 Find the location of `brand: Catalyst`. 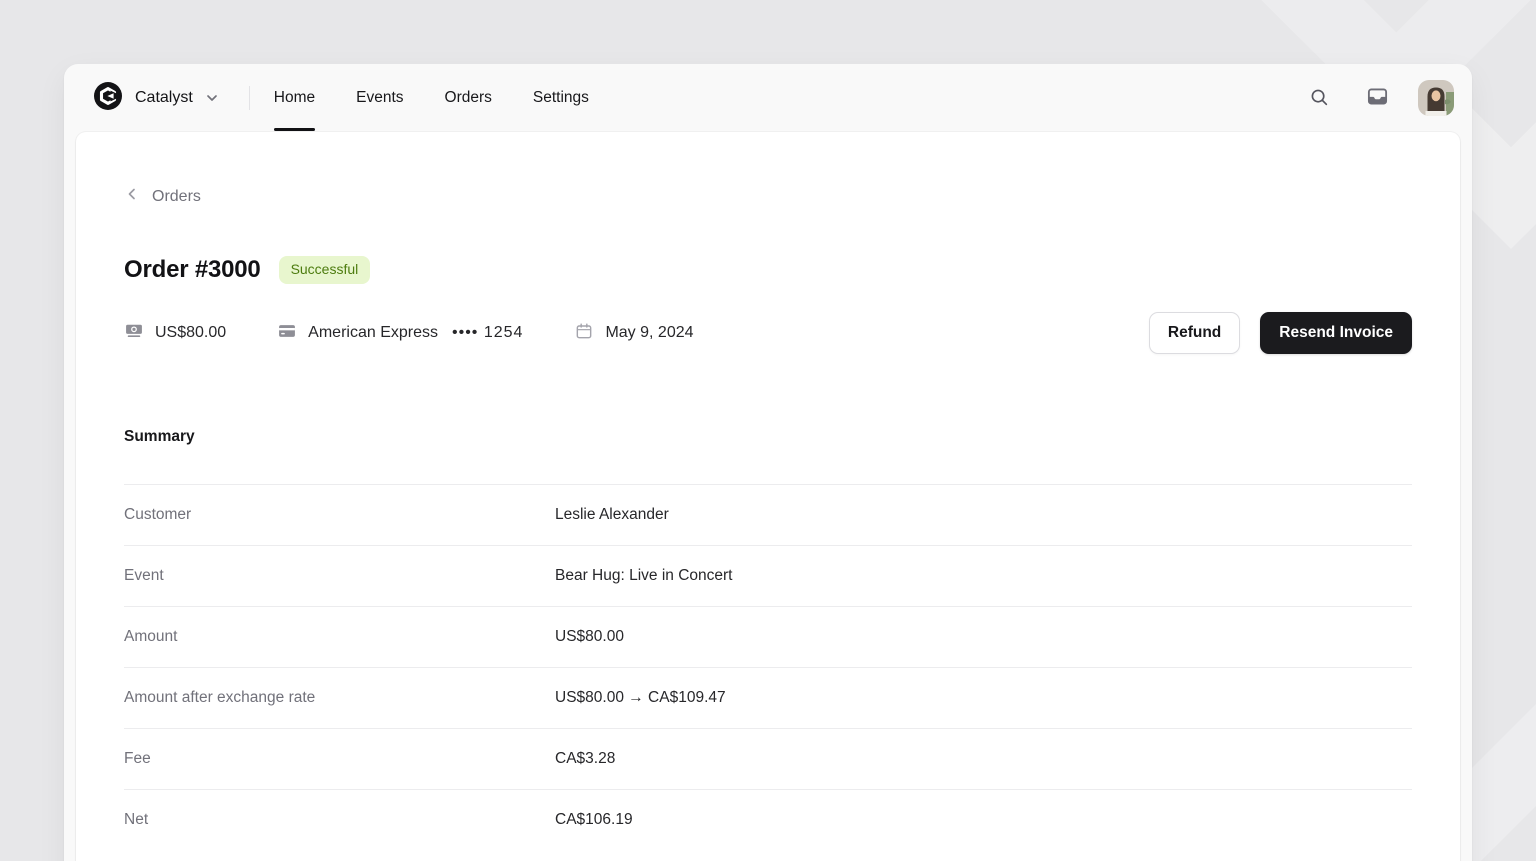

brand: Catalyst is located at coordinates (143, 98).